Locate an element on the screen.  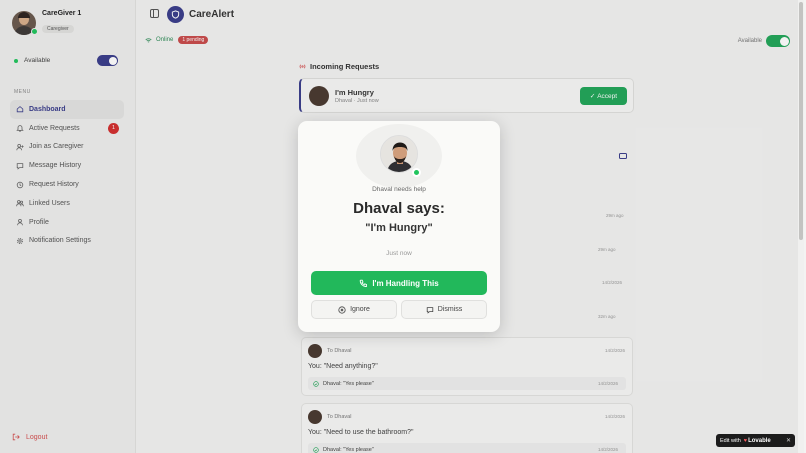
scrollbar-thumb is located at coordinates (801, 121).